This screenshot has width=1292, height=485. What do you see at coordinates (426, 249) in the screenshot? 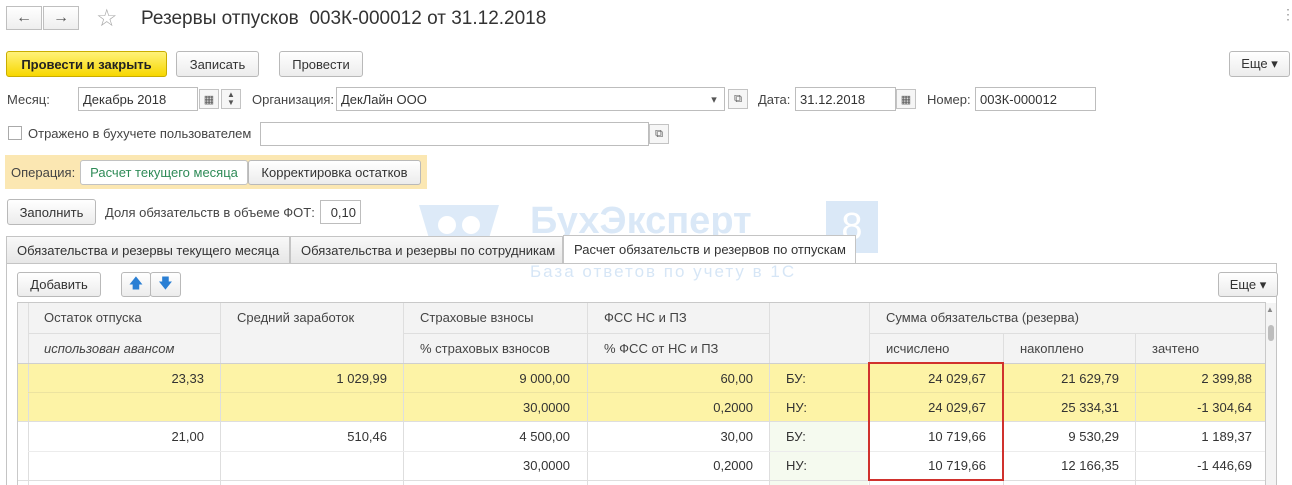
I see `tab-employees: Обязательства и резервы по сотрудникам` at bounding box center [426, 249].